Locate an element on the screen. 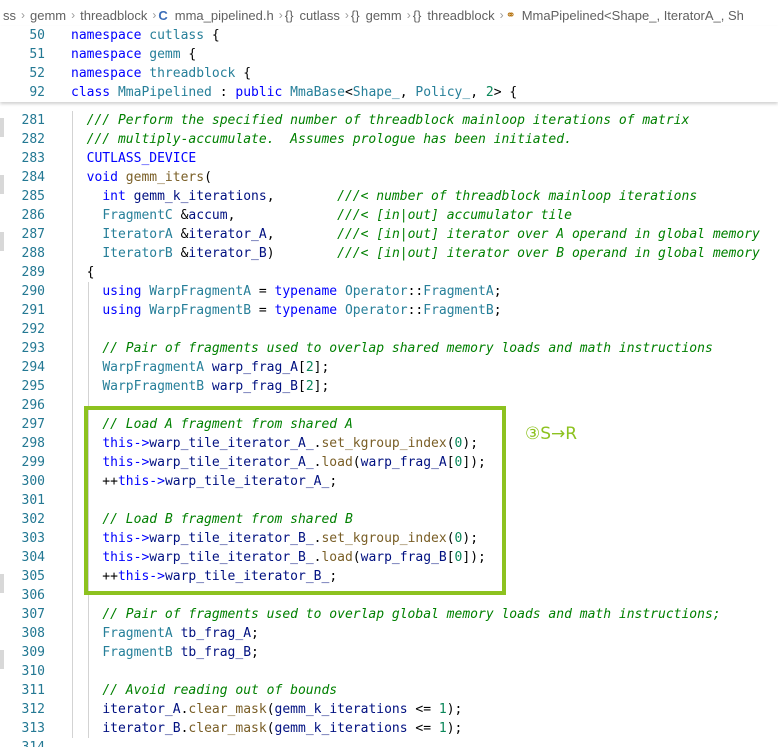 The image size is (778, 747). breadcrumb-item: gemm is located at coordinates (48, 15).